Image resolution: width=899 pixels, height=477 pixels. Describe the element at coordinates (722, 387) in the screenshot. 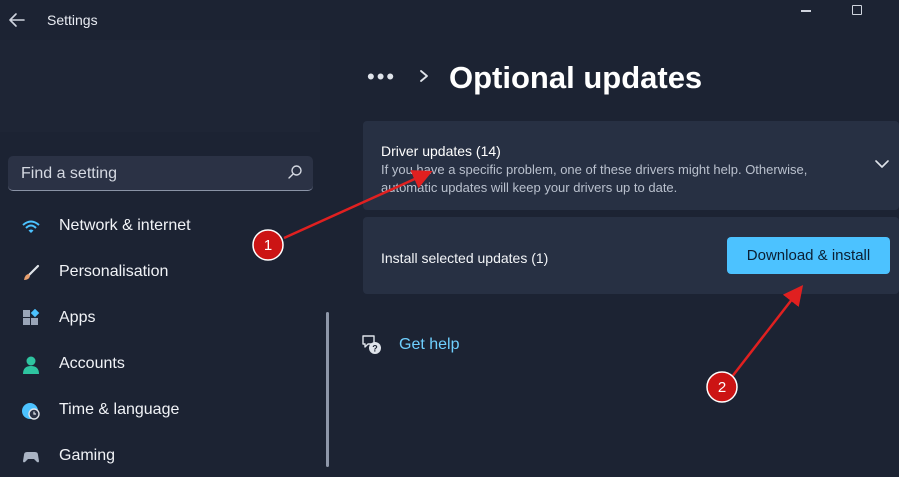

I see `annotation-number-2: 2` at that location.